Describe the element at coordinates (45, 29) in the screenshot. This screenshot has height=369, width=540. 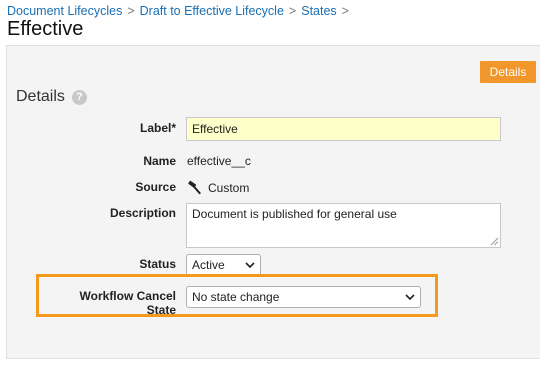
I see `page-title: Effective` at that location.